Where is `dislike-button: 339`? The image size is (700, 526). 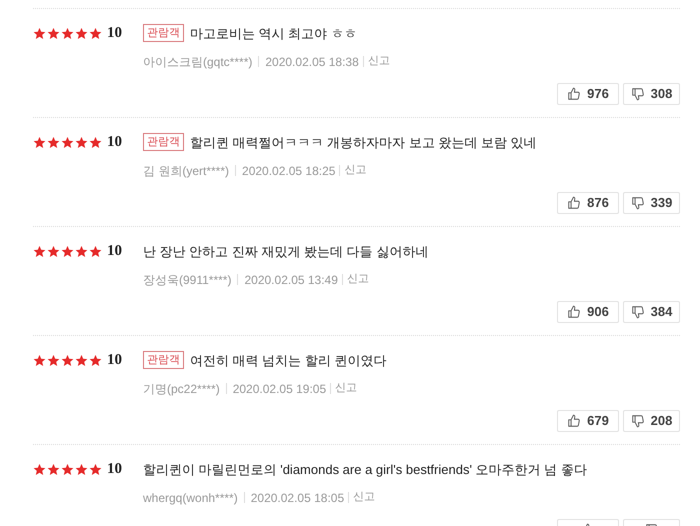 dislike-button: 339 is located at coordinates (651, 203).